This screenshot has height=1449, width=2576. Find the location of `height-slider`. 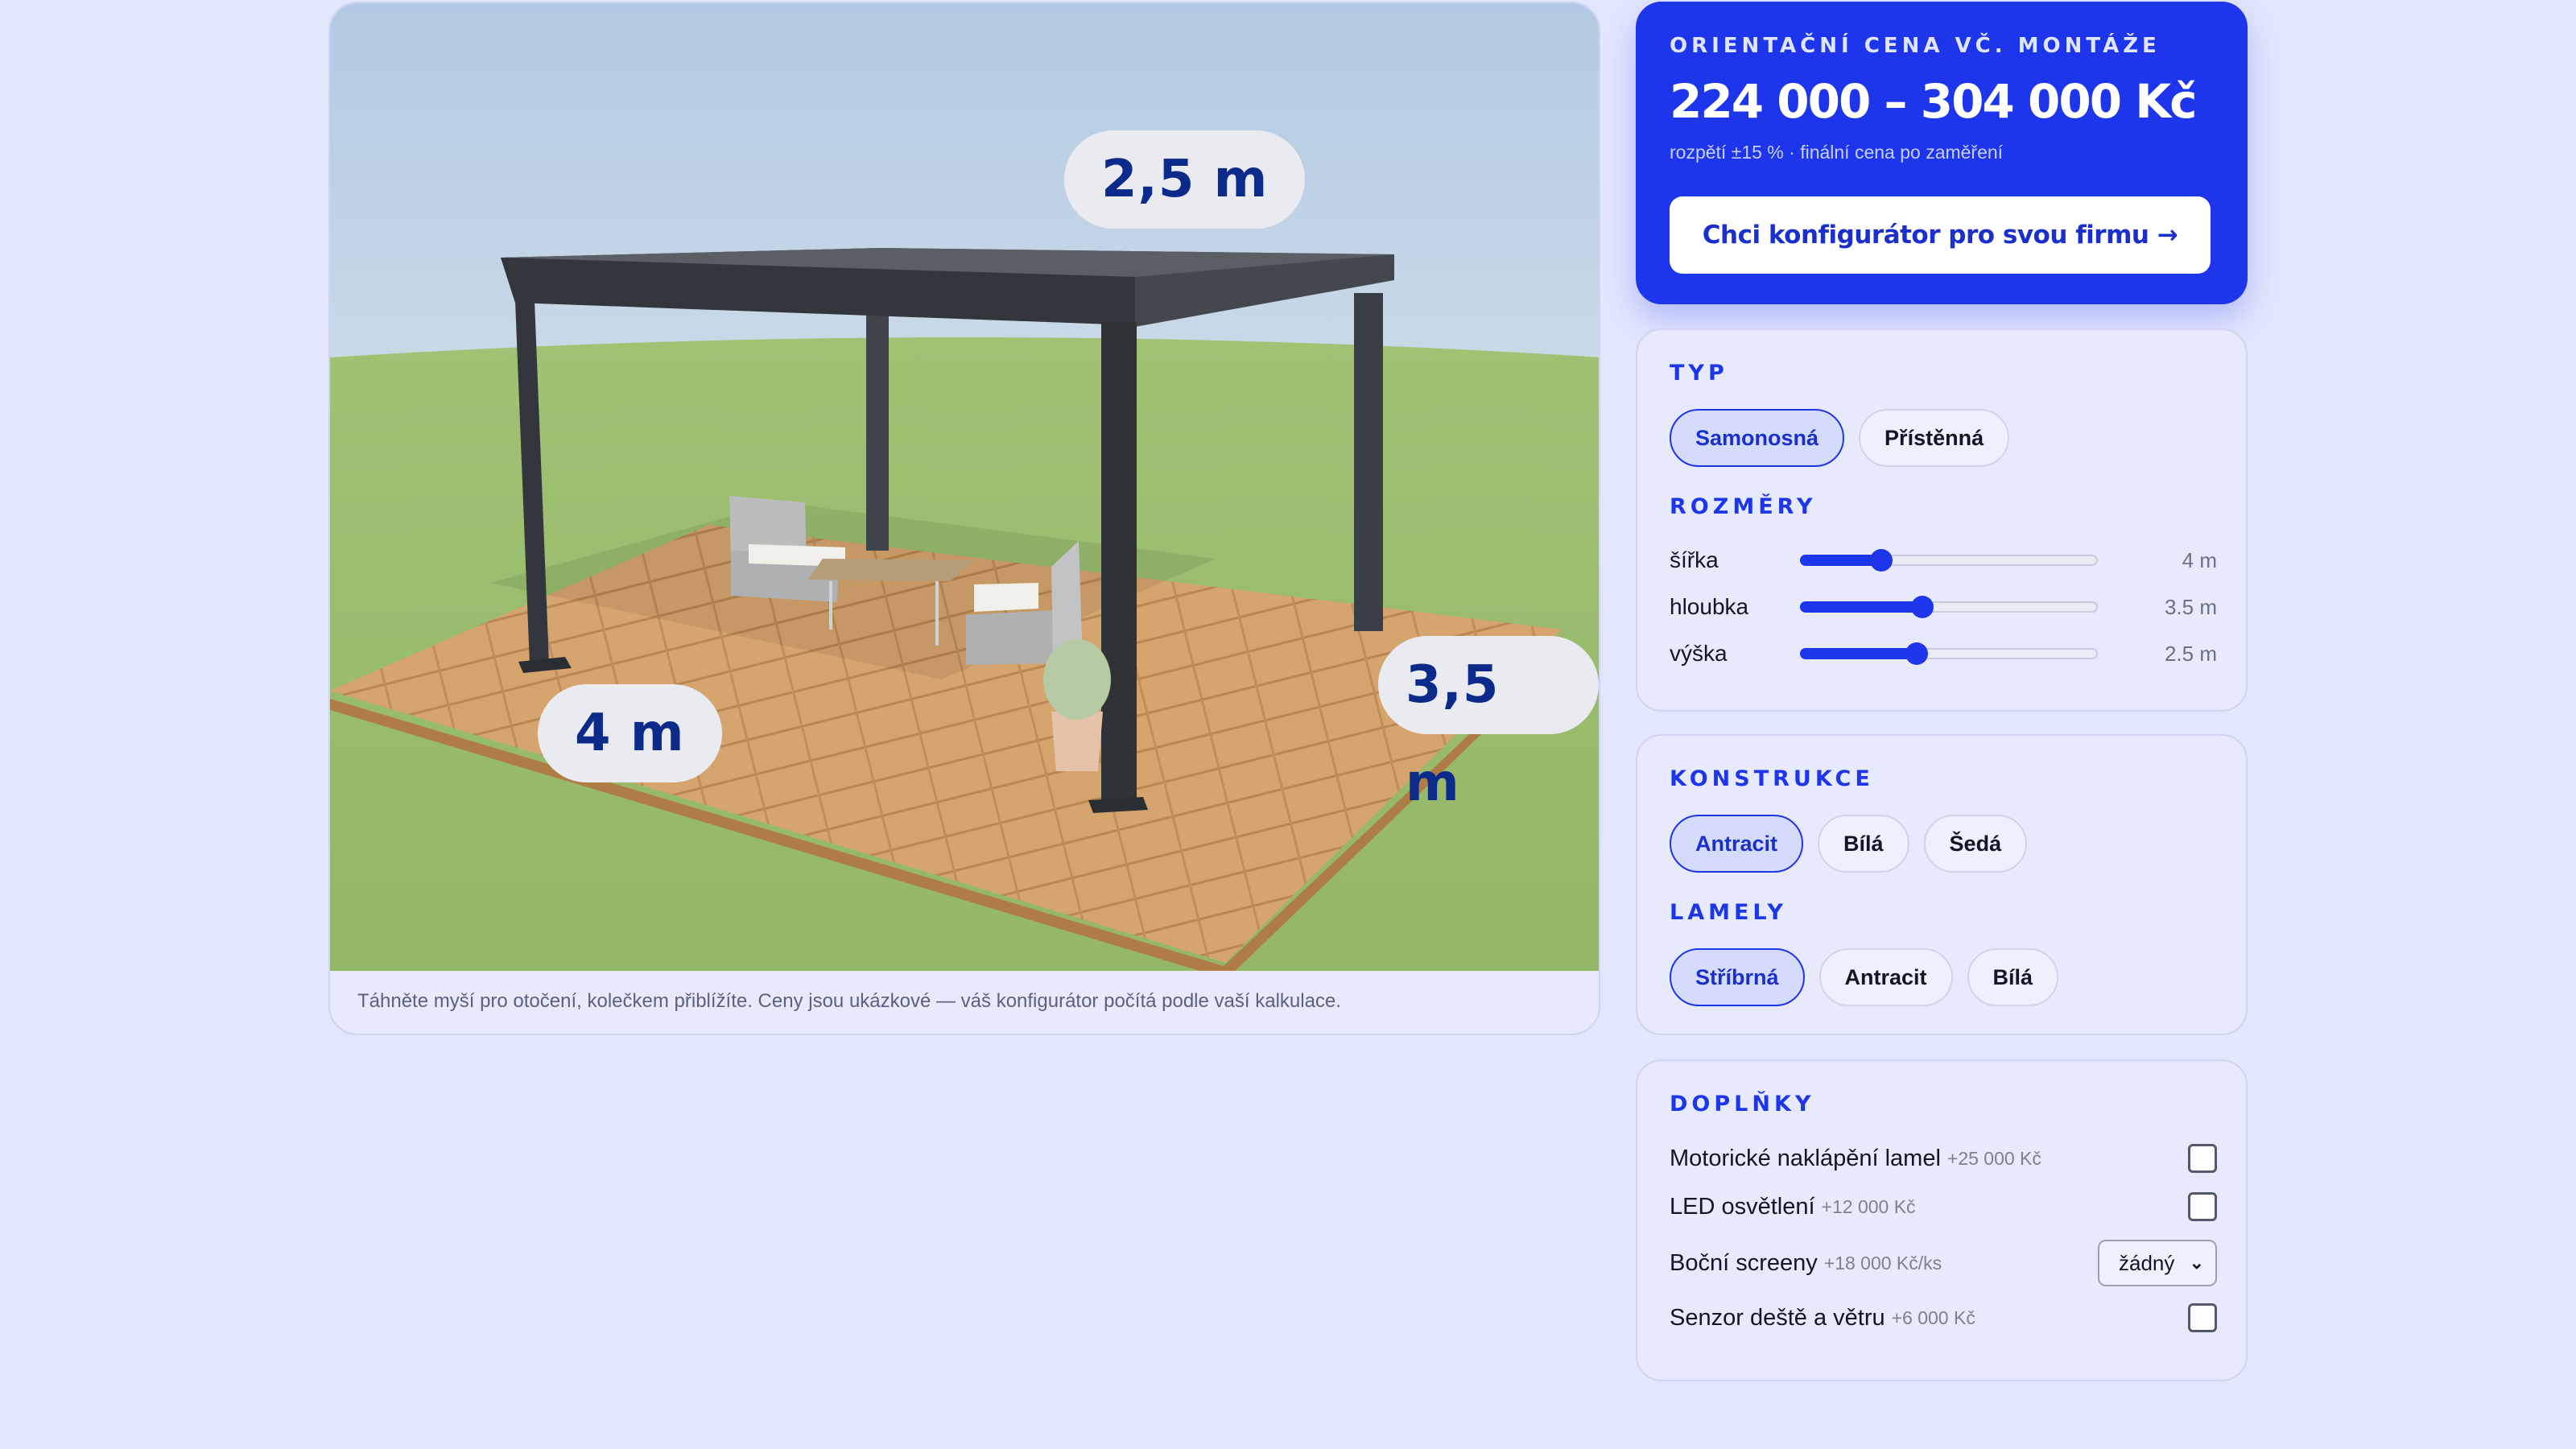

height-slider is located at coordinates (1949, 653).